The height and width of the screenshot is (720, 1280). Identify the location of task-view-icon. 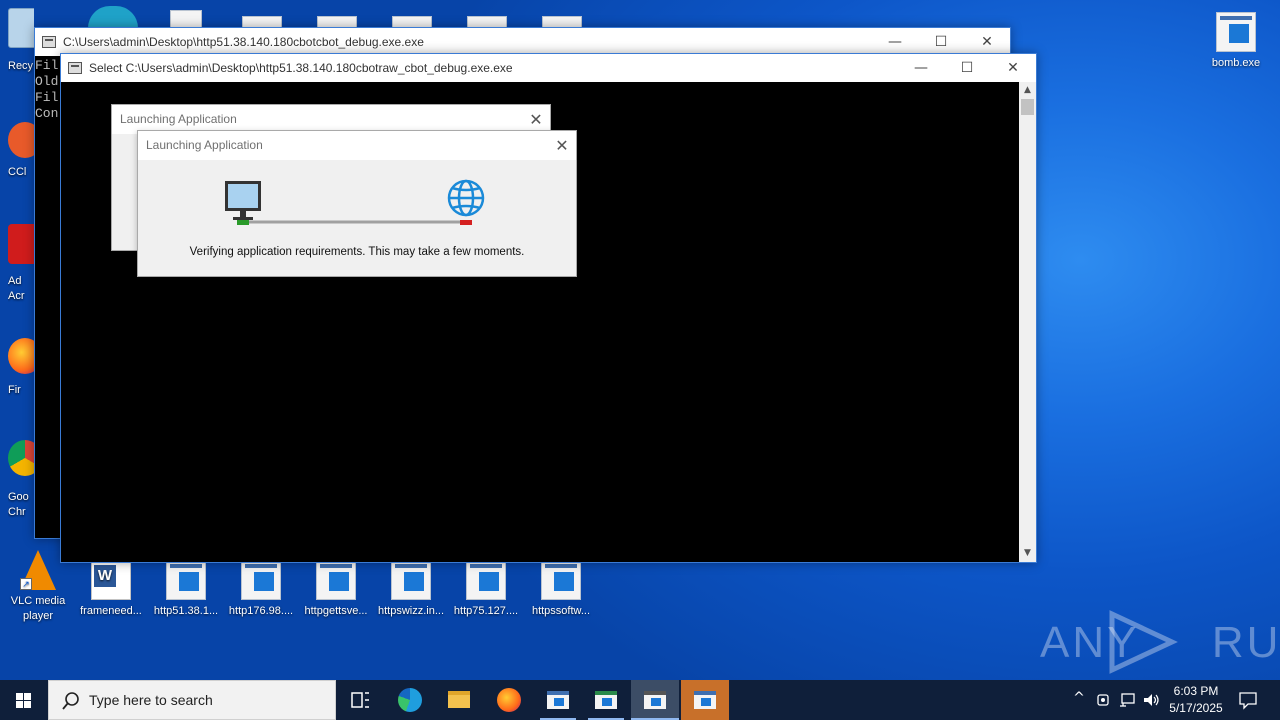
(360, 700).